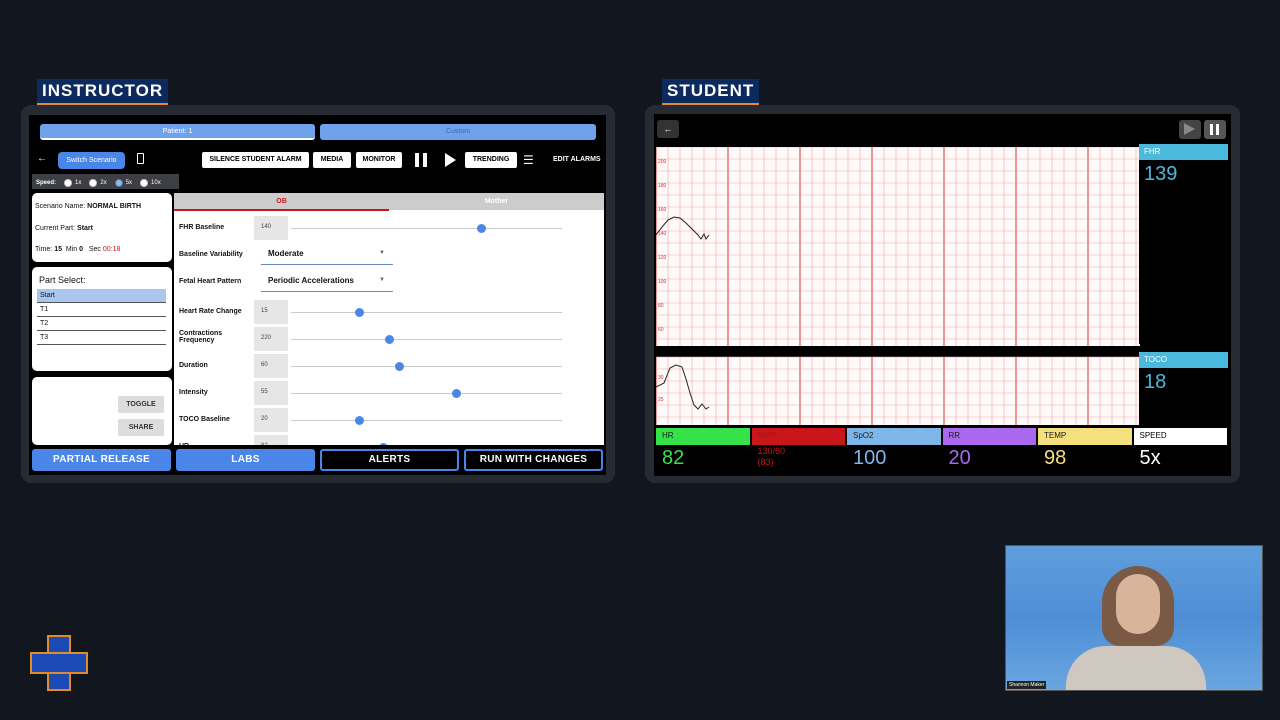 The image size is (1280, 720). I want to click on fhr-tick-label: 100, so click(662, 282).